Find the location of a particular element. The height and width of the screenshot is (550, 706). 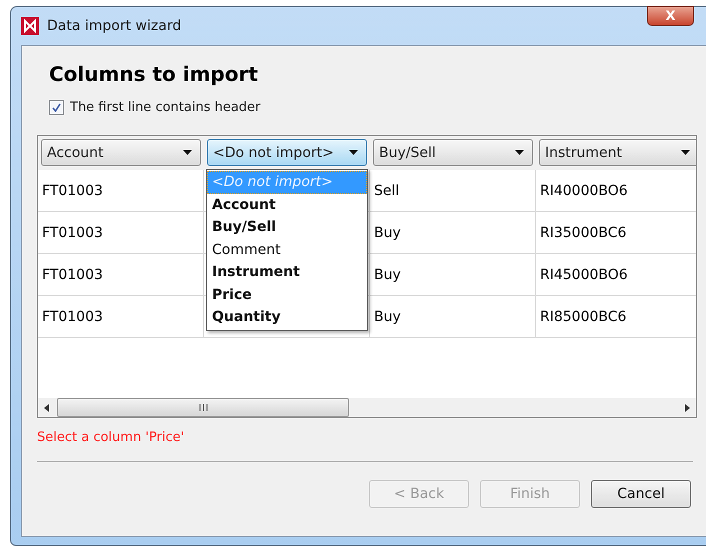

column-mapping-dropdown: Buy/Sell is located at coordinates (453, 152).